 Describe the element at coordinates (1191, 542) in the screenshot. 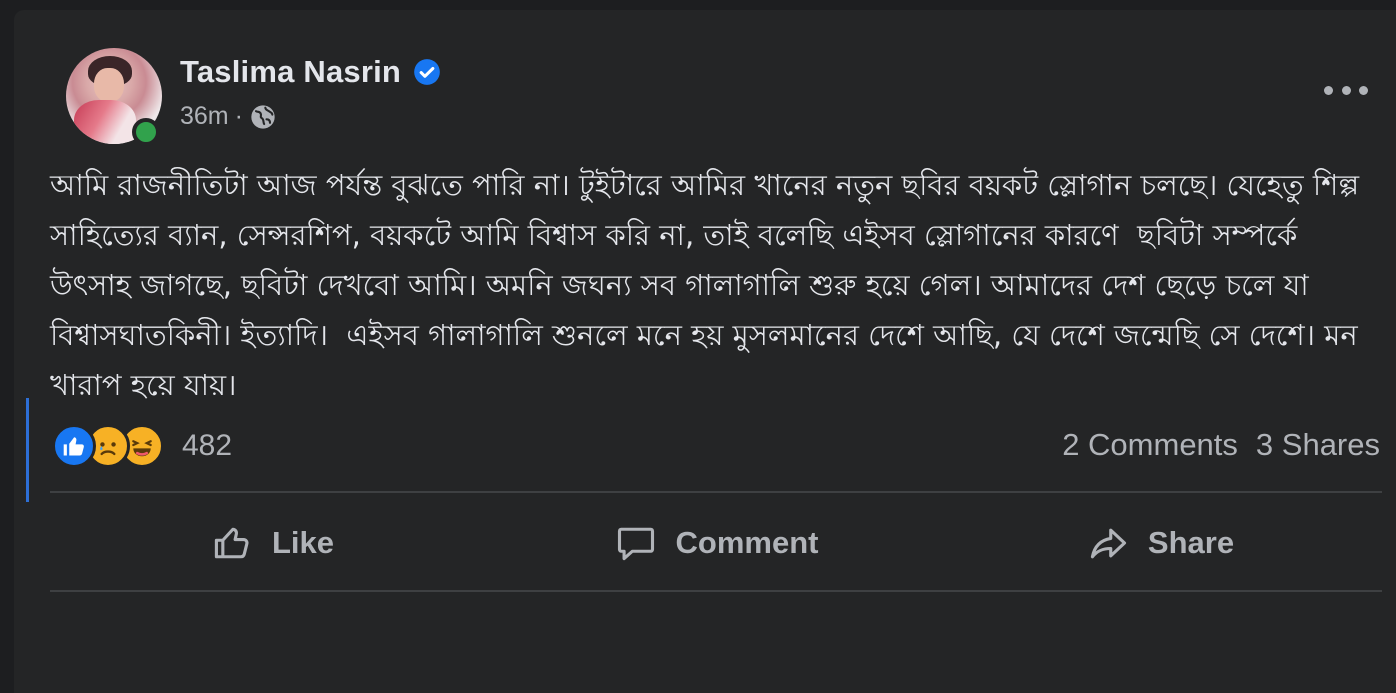

I see `share-label: Share` at that location.